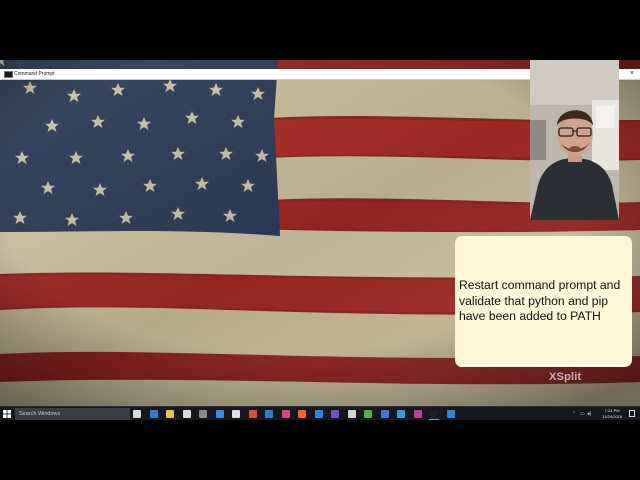  I want to click on close-icon: ×, so click(632, 74).